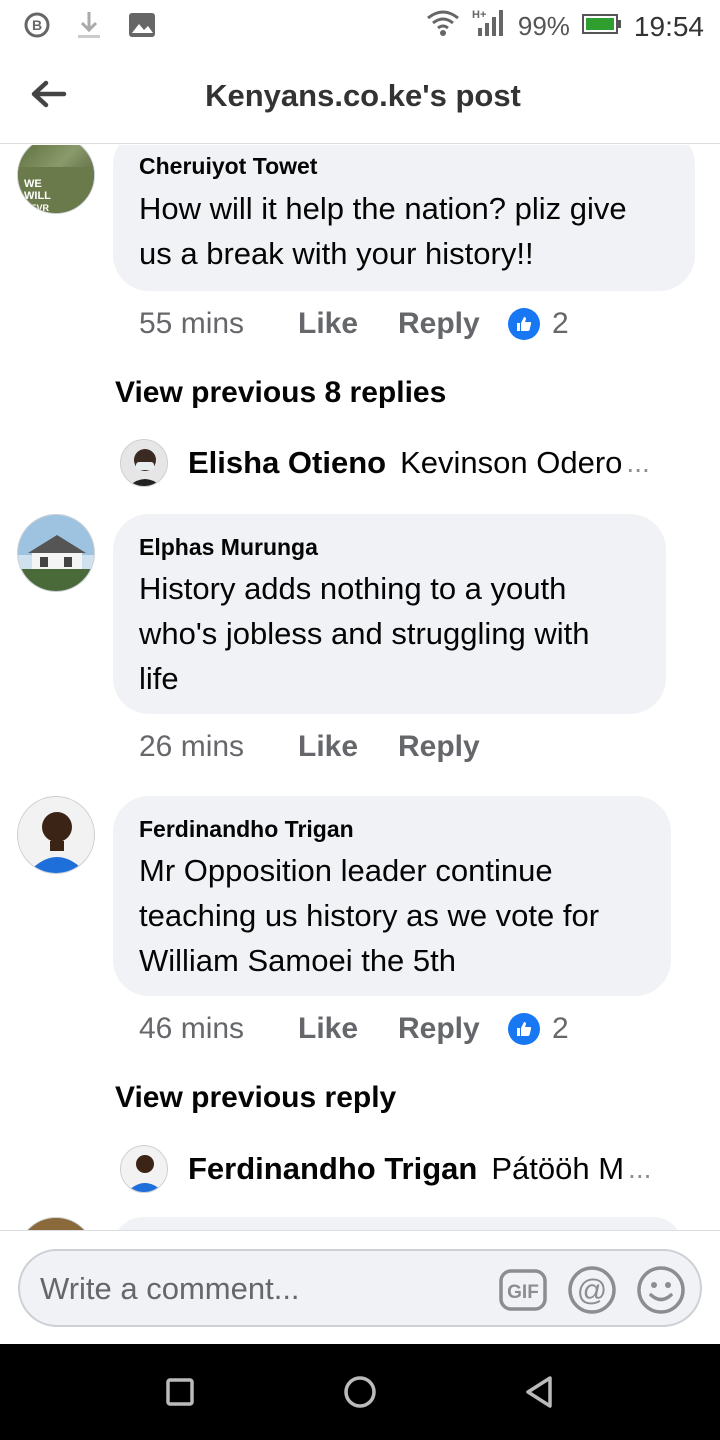 This screenshot has height=1440, width=720. Describe the element at coordinates (489, 26) in the screenshot. I see `signal-icon: H+` at that location.